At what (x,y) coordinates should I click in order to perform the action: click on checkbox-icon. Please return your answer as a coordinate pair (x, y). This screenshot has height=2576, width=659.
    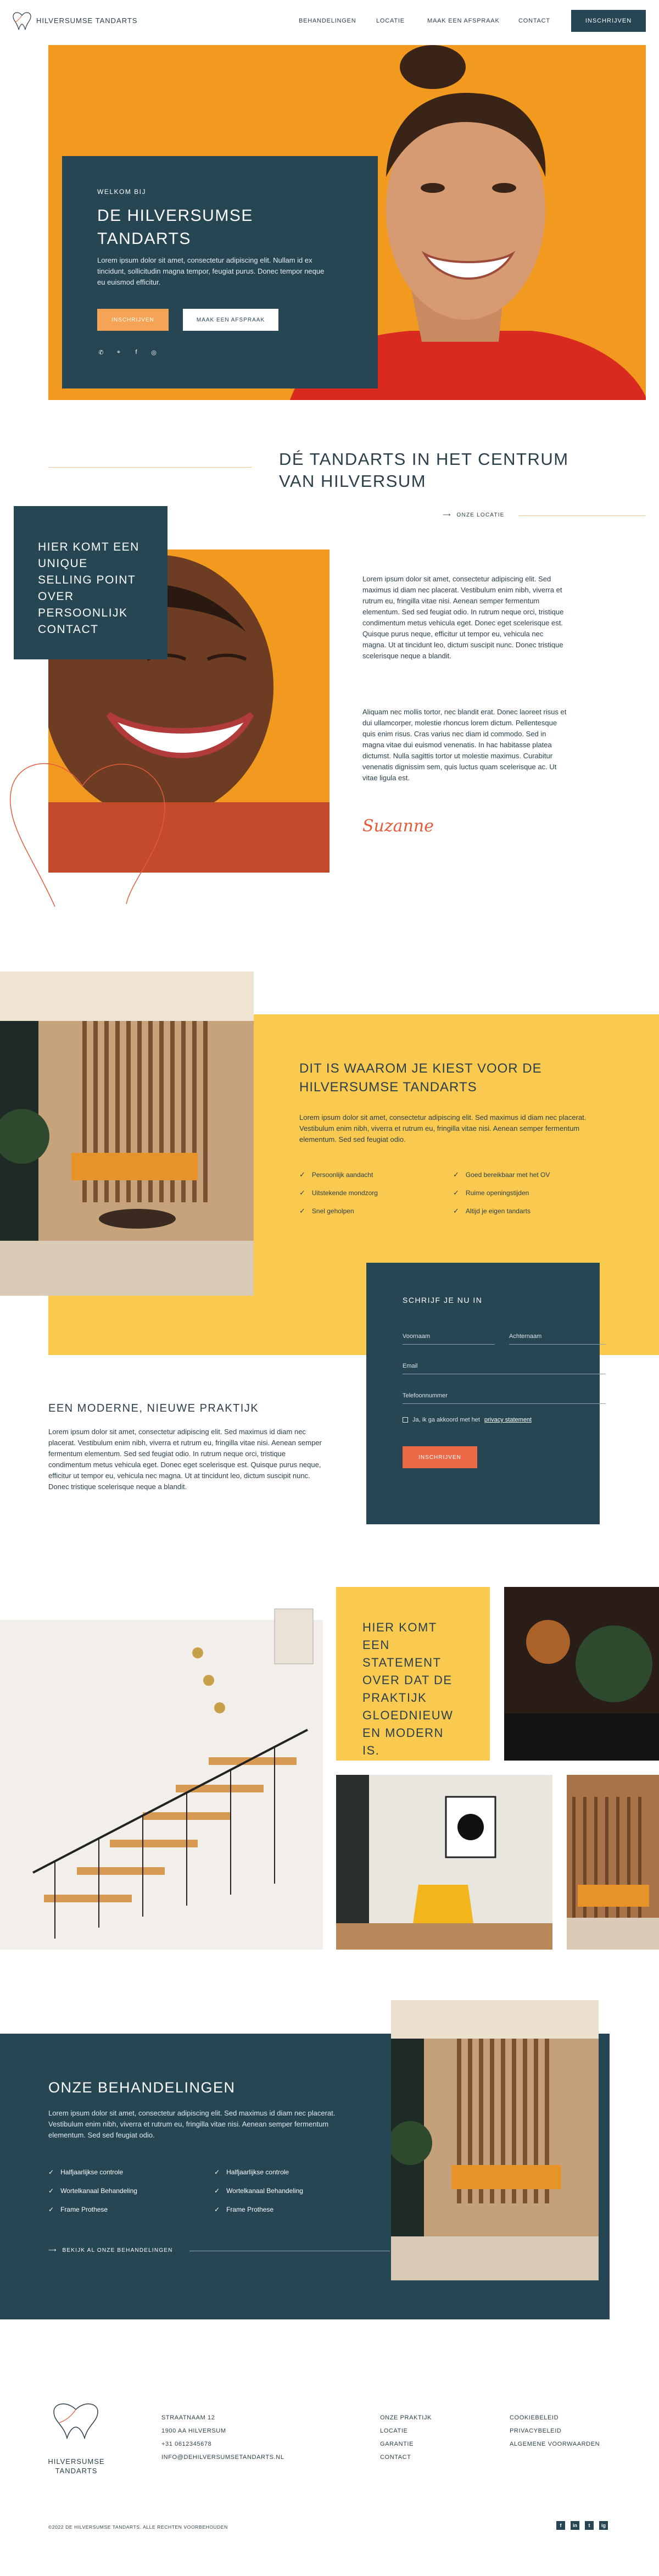
    Looking at the image, I should click on (405, 1420).